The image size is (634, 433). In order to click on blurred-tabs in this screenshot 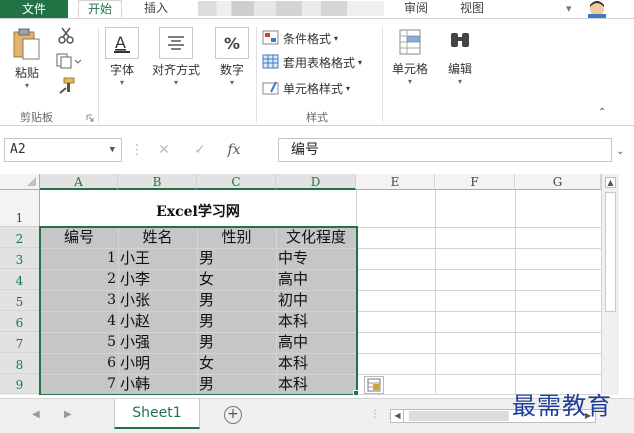, I will do `click(291, 8)`.